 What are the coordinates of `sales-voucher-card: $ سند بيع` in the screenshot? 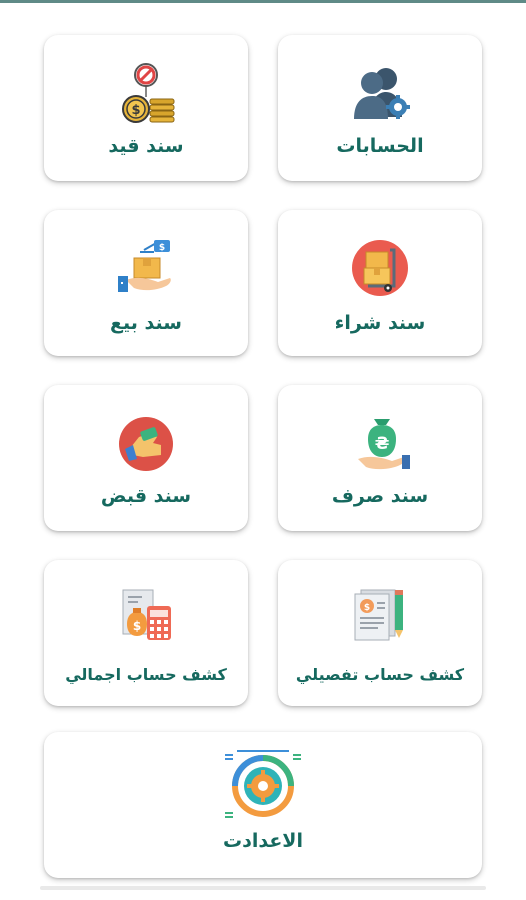 It's located at (146, 283).